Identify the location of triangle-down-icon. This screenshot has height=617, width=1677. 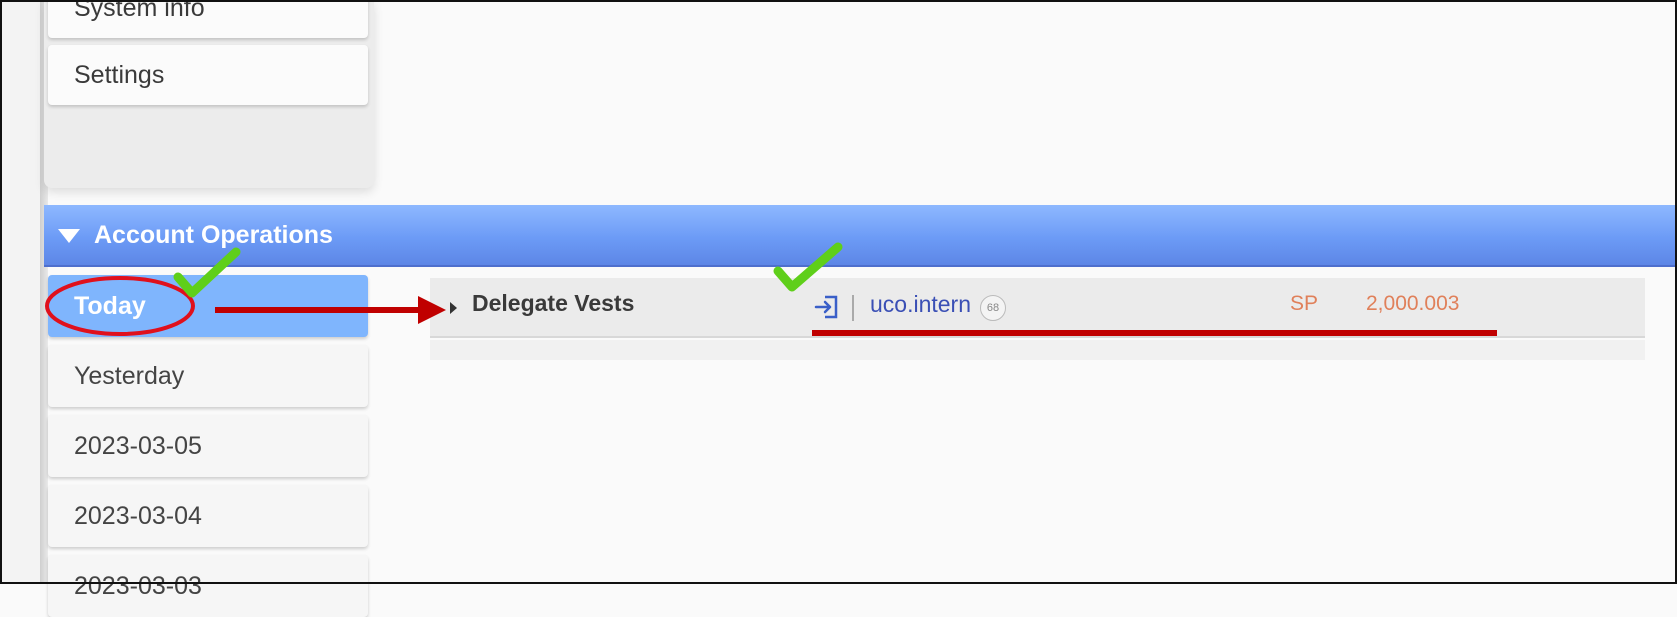
(69, 236).